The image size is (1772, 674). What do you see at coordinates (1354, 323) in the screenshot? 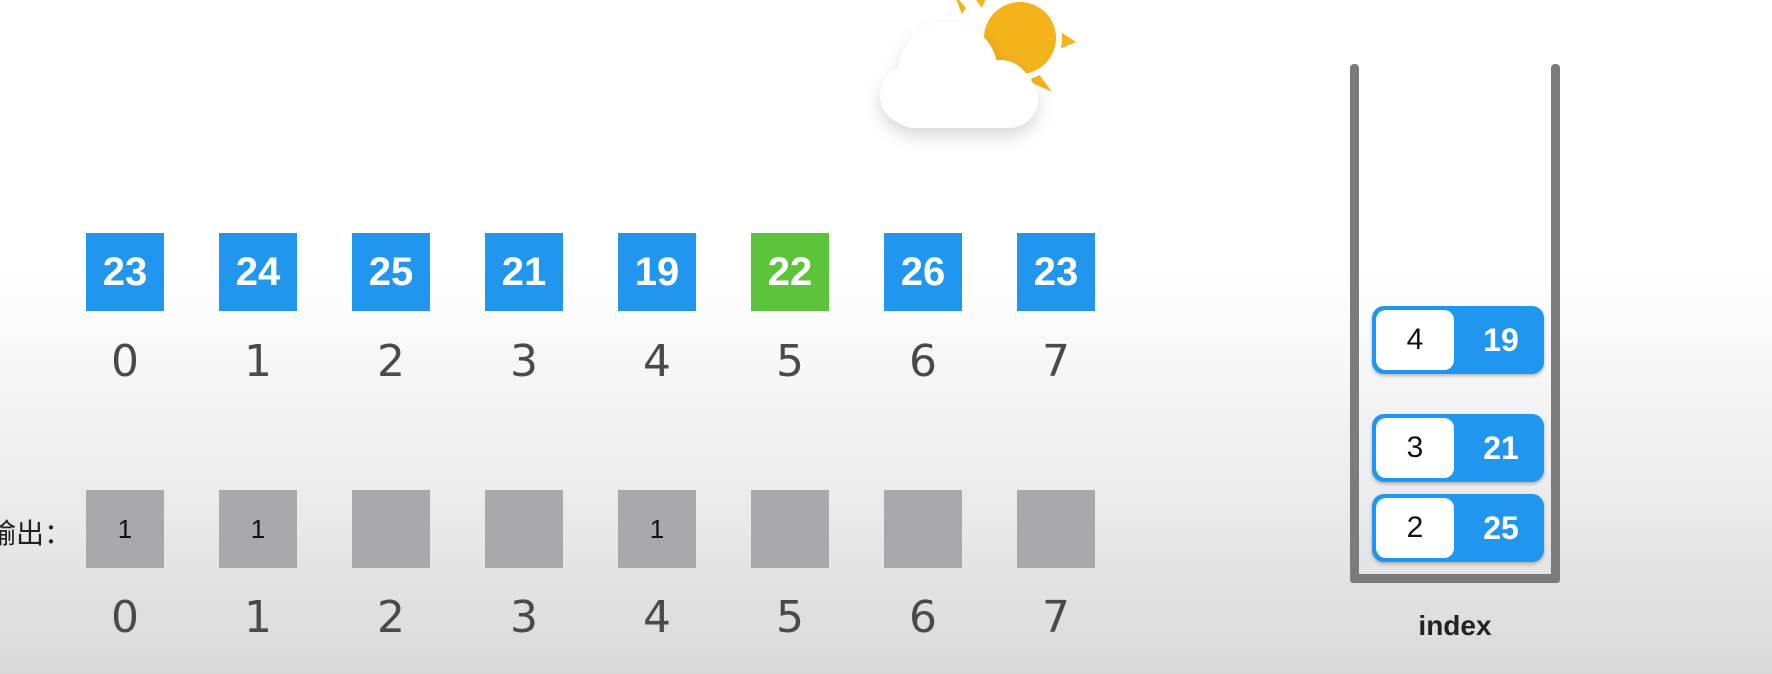
I see `stack-left-wall` at bounding box center [1354, 323].